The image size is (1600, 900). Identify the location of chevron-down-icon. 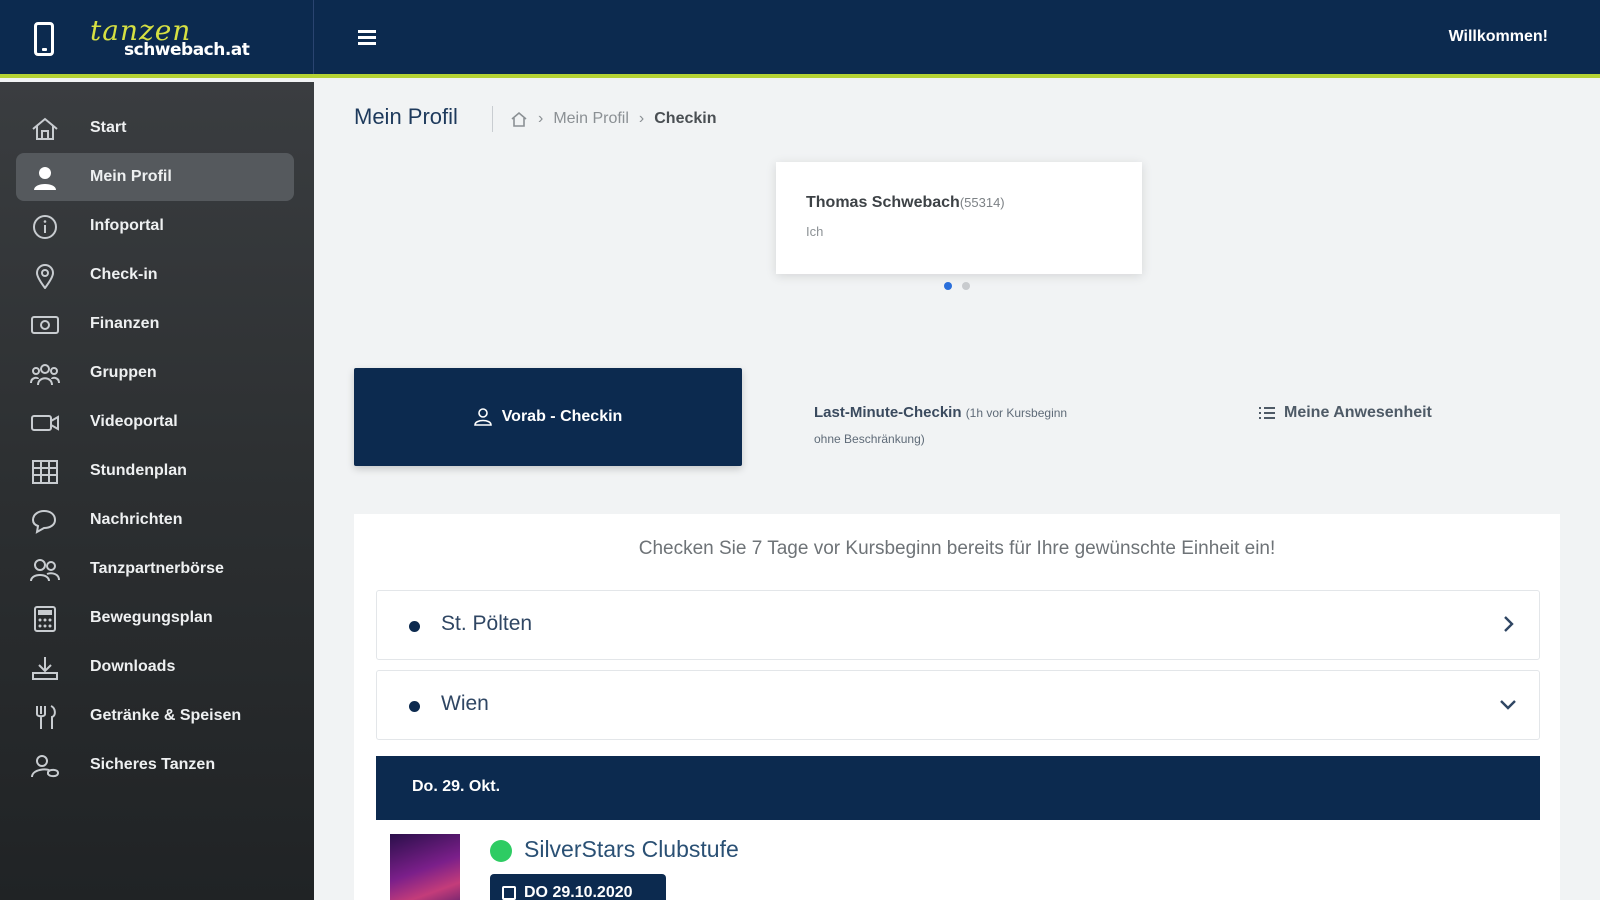
(1508, 705).